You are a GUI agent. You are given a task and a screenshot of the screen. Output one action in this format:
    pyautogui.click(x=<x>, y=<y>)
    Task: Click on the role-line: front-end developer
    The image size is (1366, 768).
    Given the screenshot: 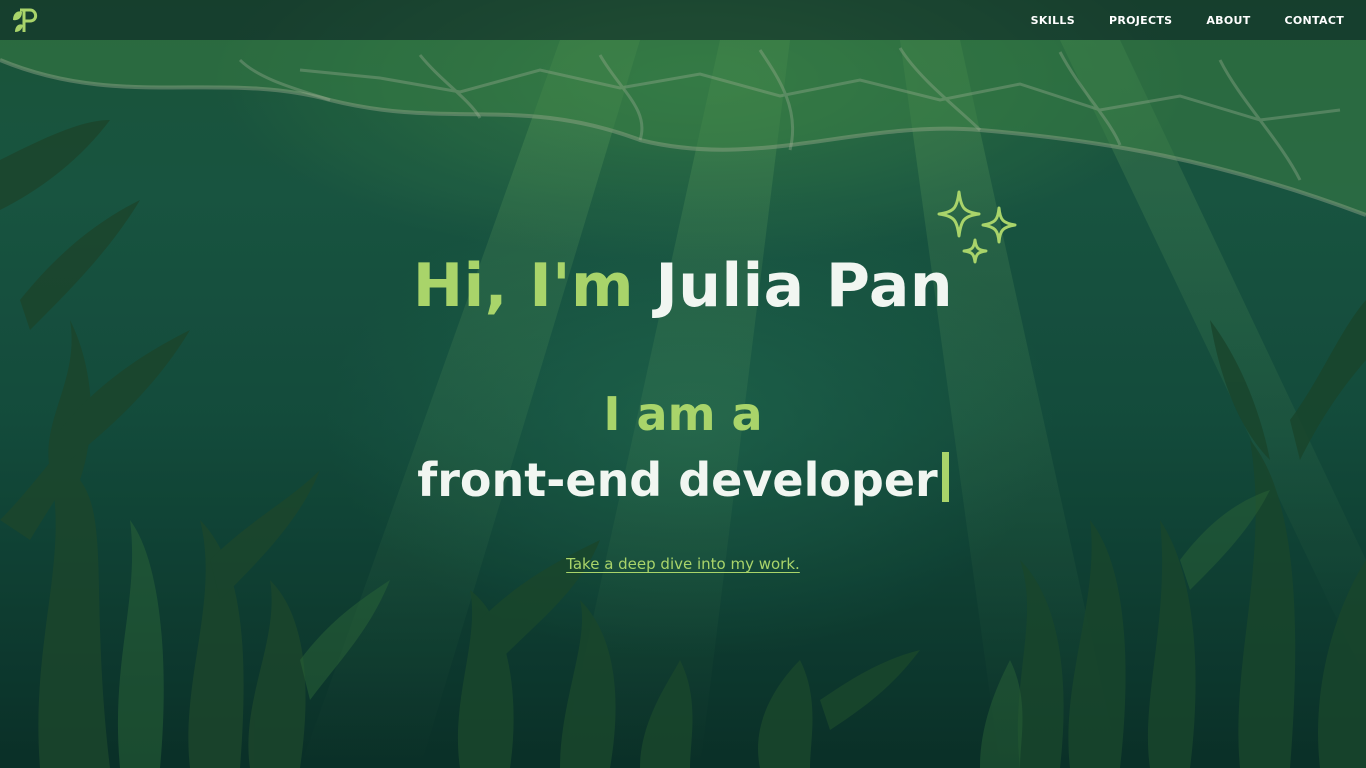 What is the action you would take?
    pyautogui.click(x=683, y=480)
    